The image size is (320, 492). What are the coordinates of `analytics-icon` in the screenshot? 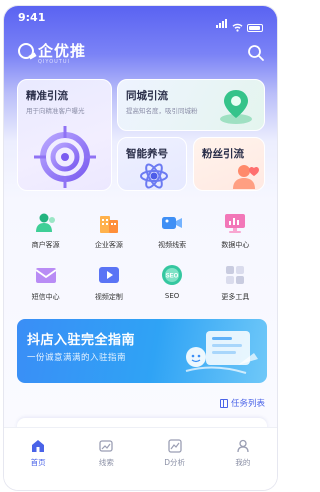 It's located at (174, 446).